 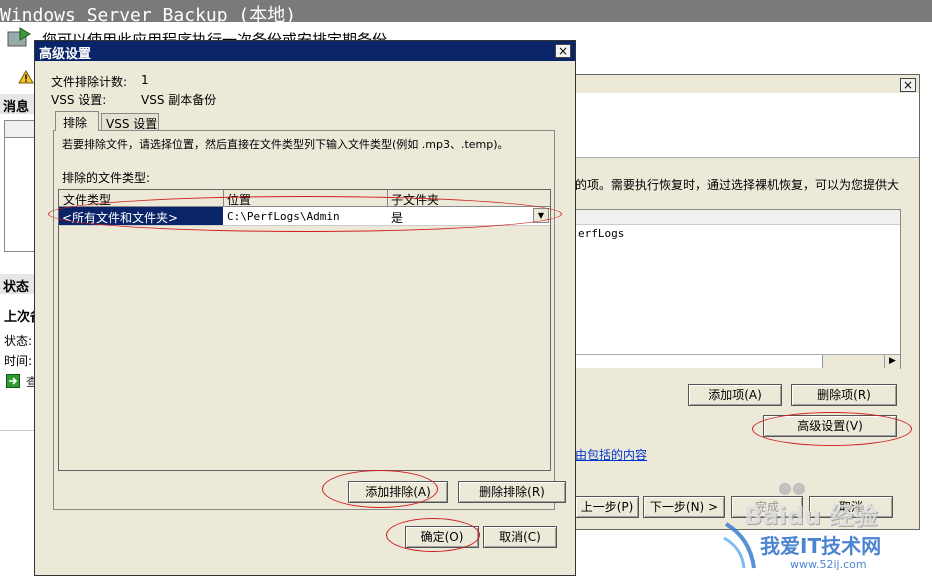 What do you see at coordinates (601, 233) in the screenshot?
I see `wizard-list-item: erfLogs` at bounding box center [601, 233].